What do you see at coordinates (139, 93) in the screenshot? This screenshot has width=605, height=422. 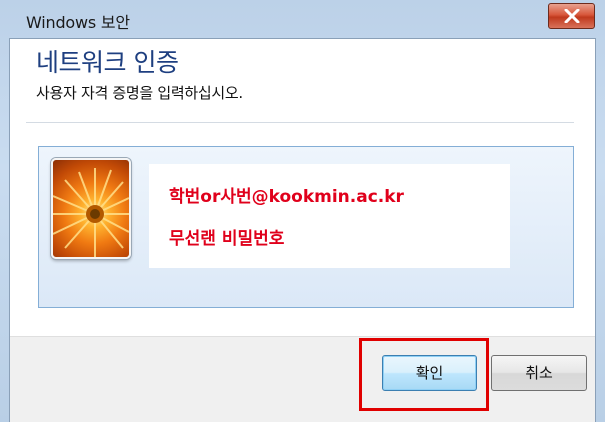 I see `dialog-subheading: 사용자 자격 증명을 입력하십시오.` at bounding box center [139, 93].